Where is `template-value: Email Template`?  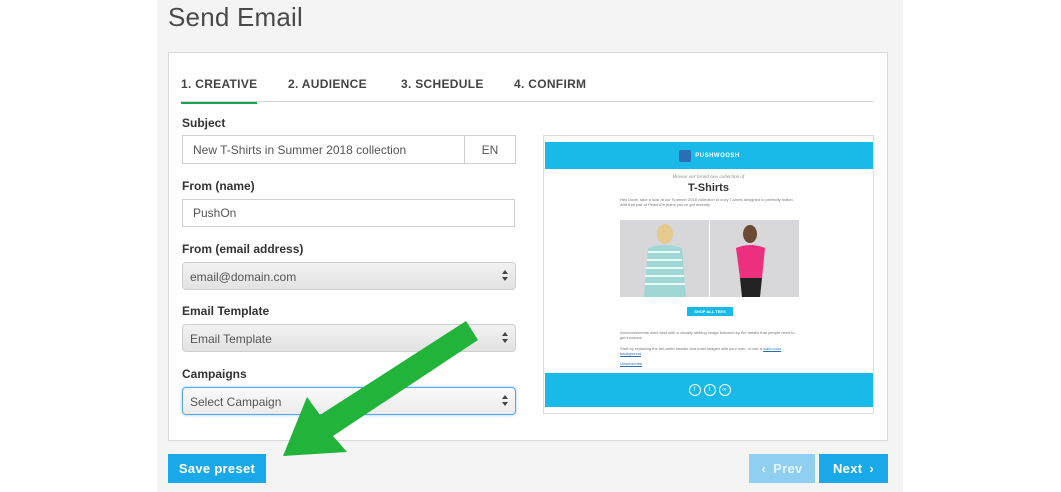 template-value: Email Template is located at coordinates (231, 339).